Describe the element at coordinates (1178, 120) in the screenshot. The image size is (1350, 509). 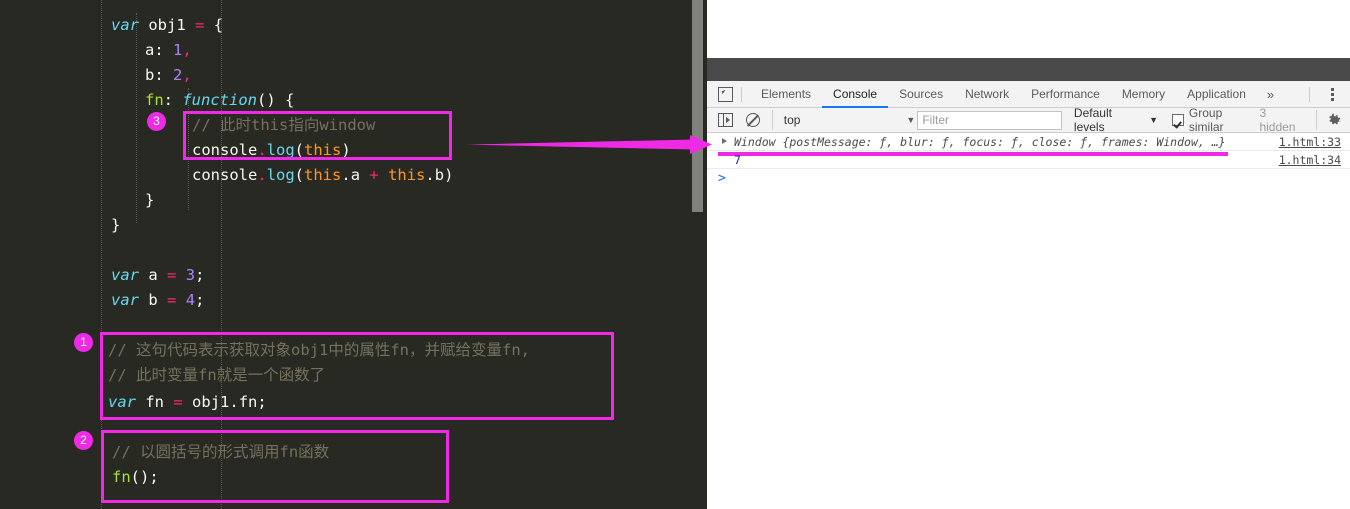
I see `checkbox-checked-icon` at that location.